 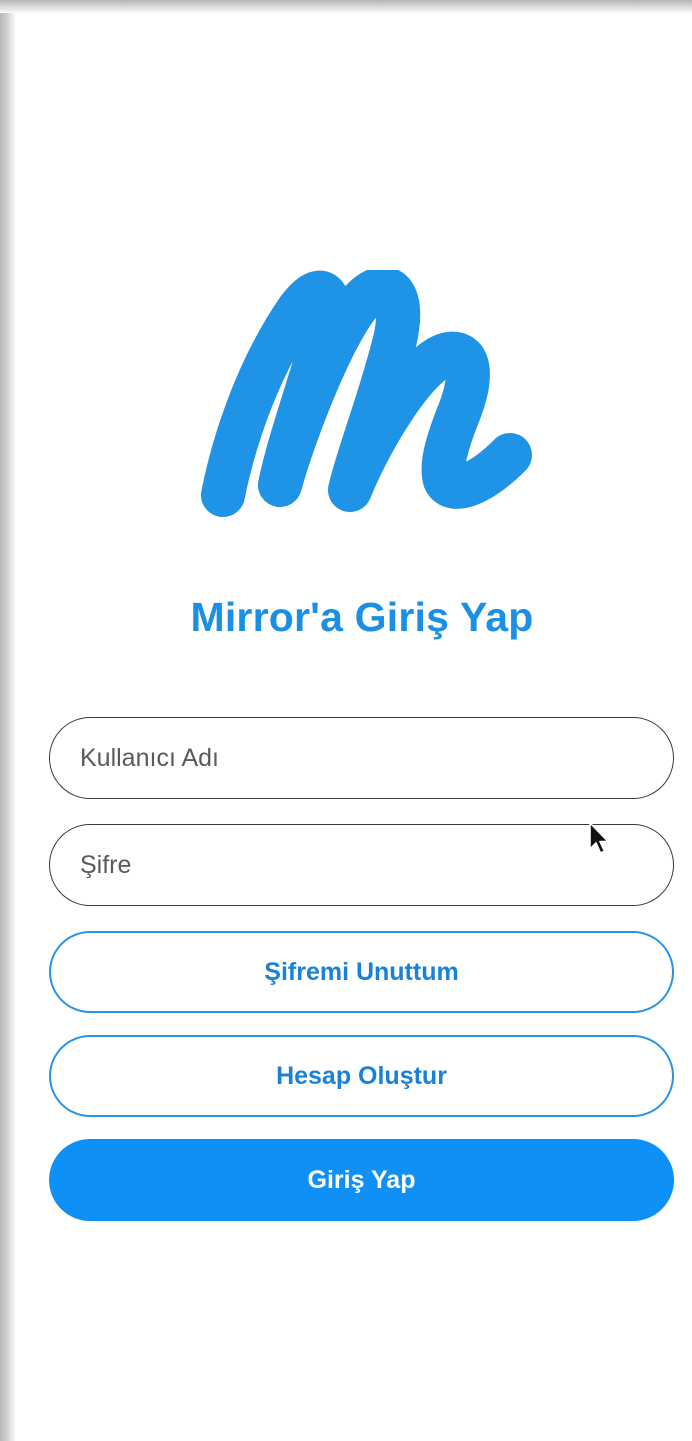 I want to click on create-account-label: Hesap Oluştur, so click(x=361, y=1075).